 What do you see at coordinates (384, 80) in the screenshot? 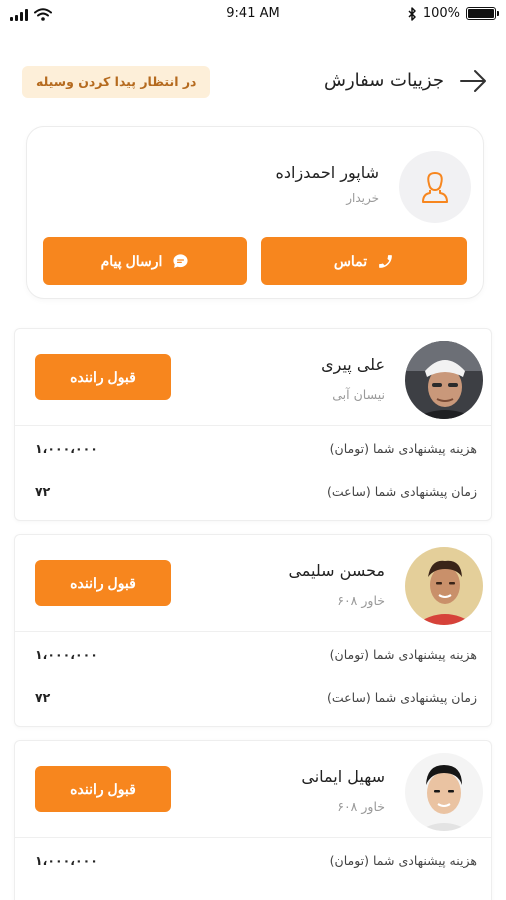
I see `page-title: جزییات سفارش` at bounding box center [384, 80].